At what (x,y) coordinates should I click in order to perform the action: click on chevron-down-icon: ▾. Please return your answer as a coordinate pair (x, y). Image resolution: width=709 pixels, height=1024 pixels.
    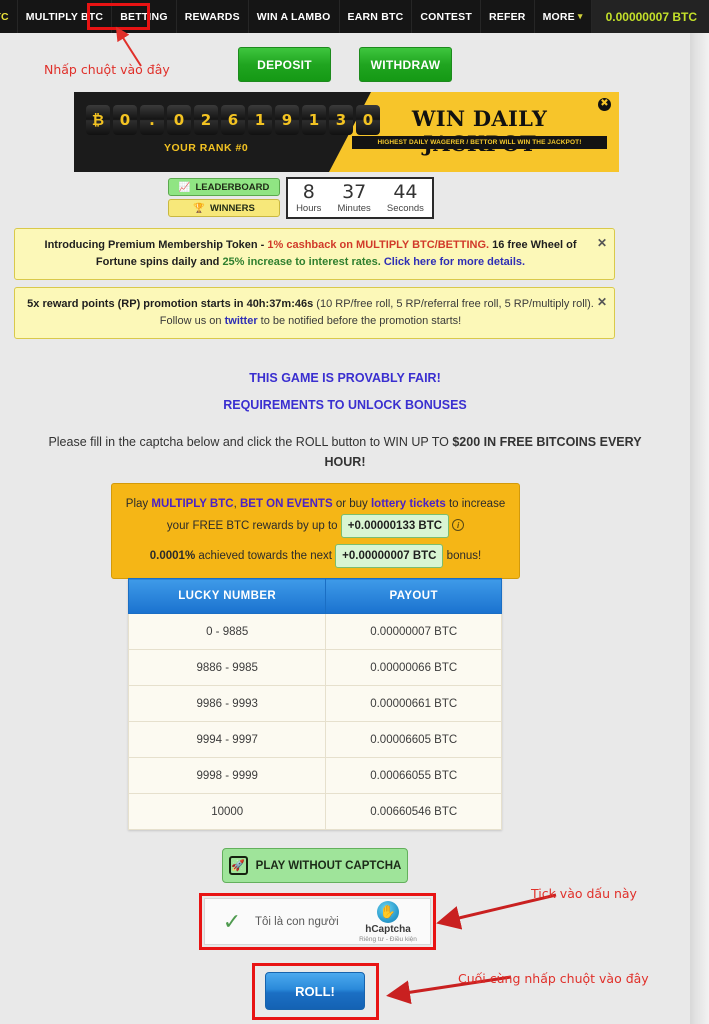
    Looking at the image, I should click on (580, 16).